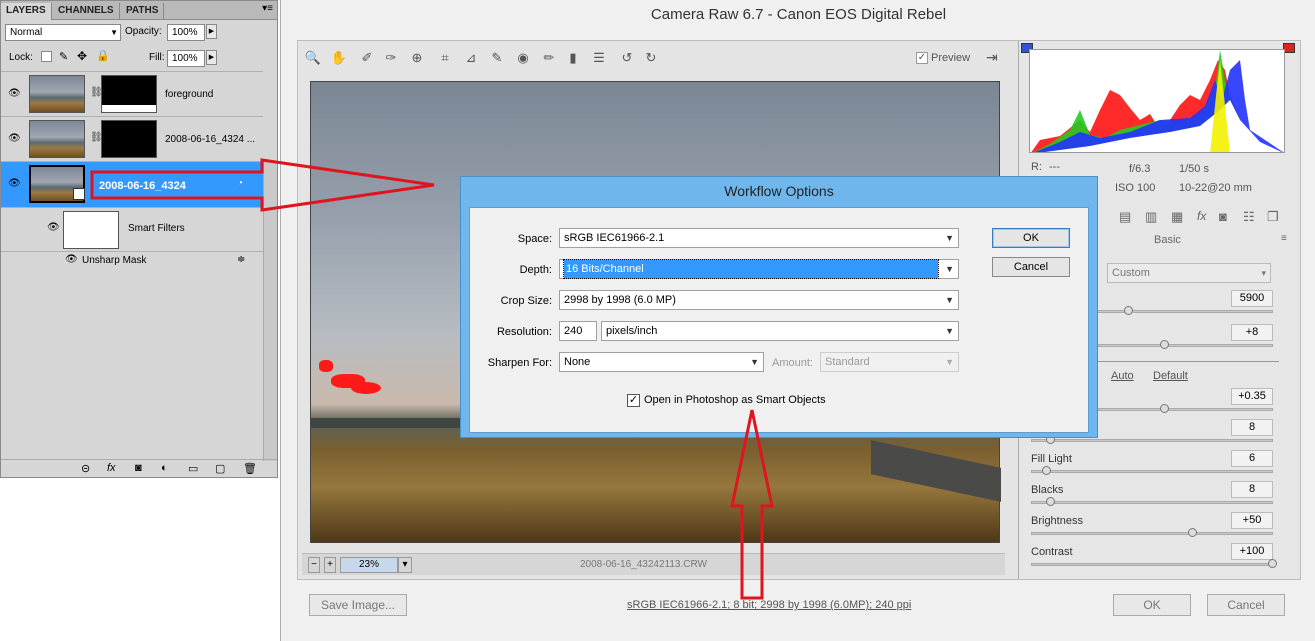  Describe the element at coordinates (262, 185) in the screenshot. I see `annotation-arrow-right` at that location.